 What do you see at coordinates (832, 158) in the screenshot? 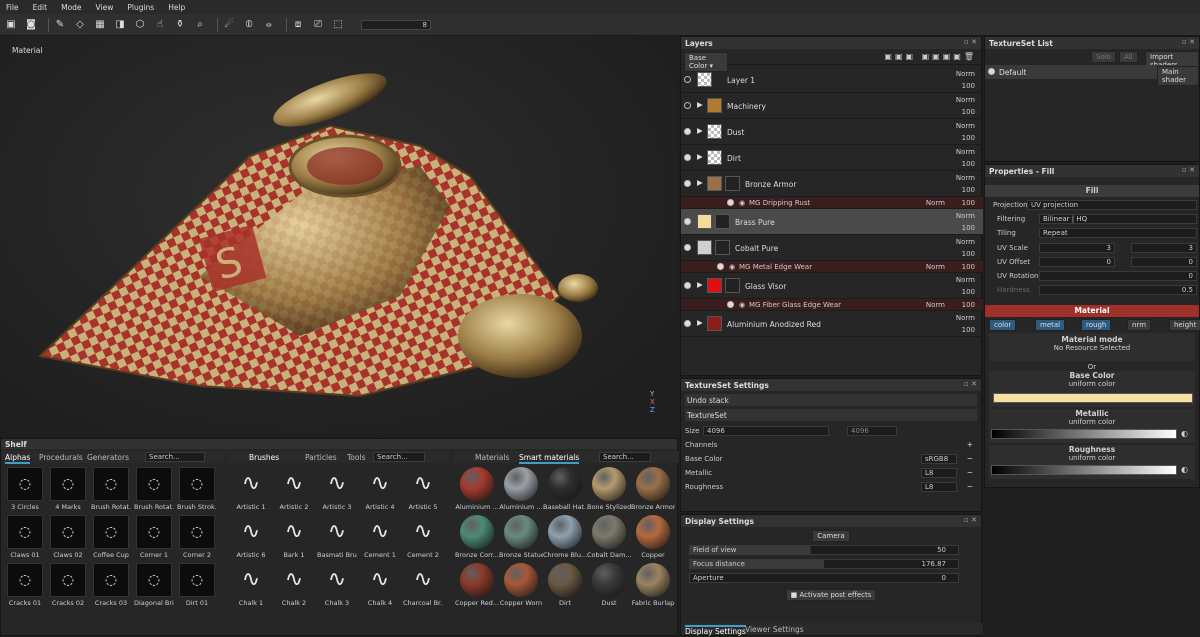
I see `layer-row: ▶ Dirt Norm 100` at bounding box center [832, 158].